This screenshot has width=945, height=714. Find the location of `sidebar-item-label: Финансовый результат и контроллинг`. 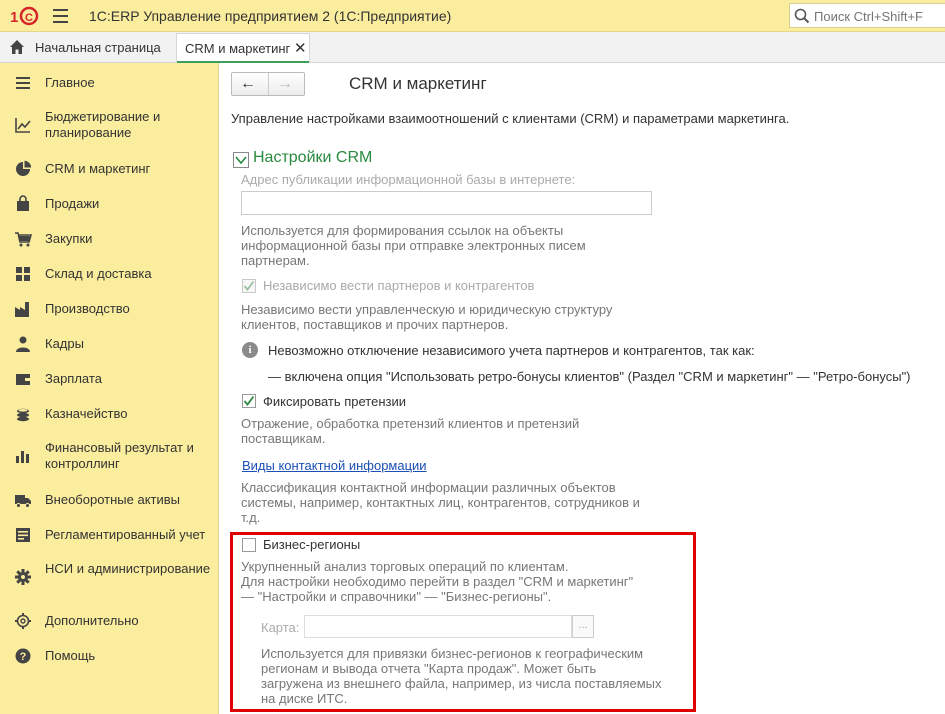

sidebar-item-label: Финансовый результат и контроллинг is located at coordinates (119, 455).